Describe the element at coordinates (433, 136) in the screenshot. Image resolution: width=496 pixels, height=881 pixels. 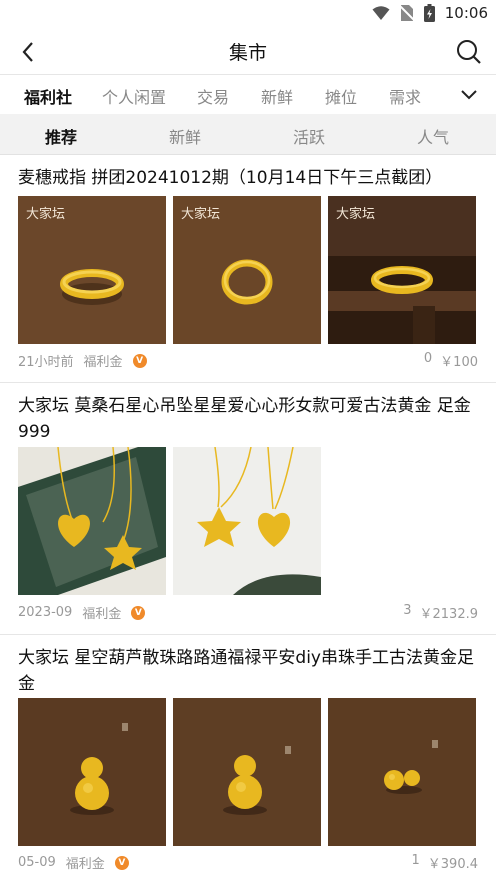
I see `tab-popular: 人气` at that location.